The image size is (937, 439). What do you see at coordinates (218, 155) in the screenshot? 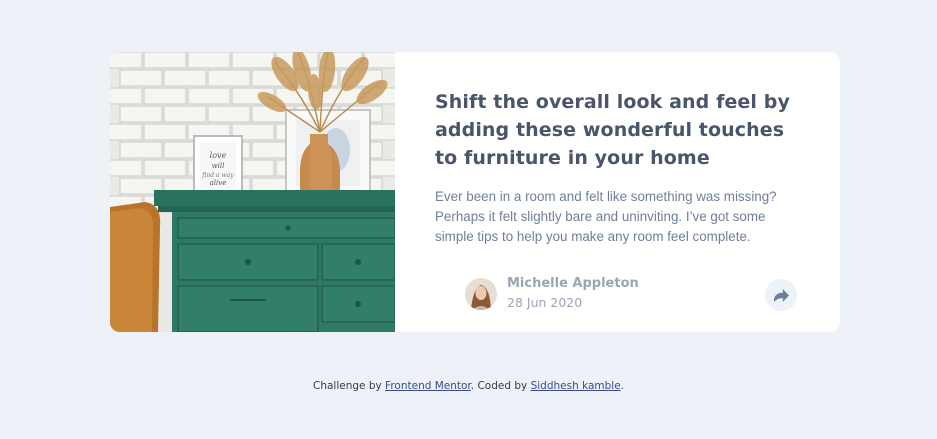
I see `svg-text: love` at bounding box center [218, 155].